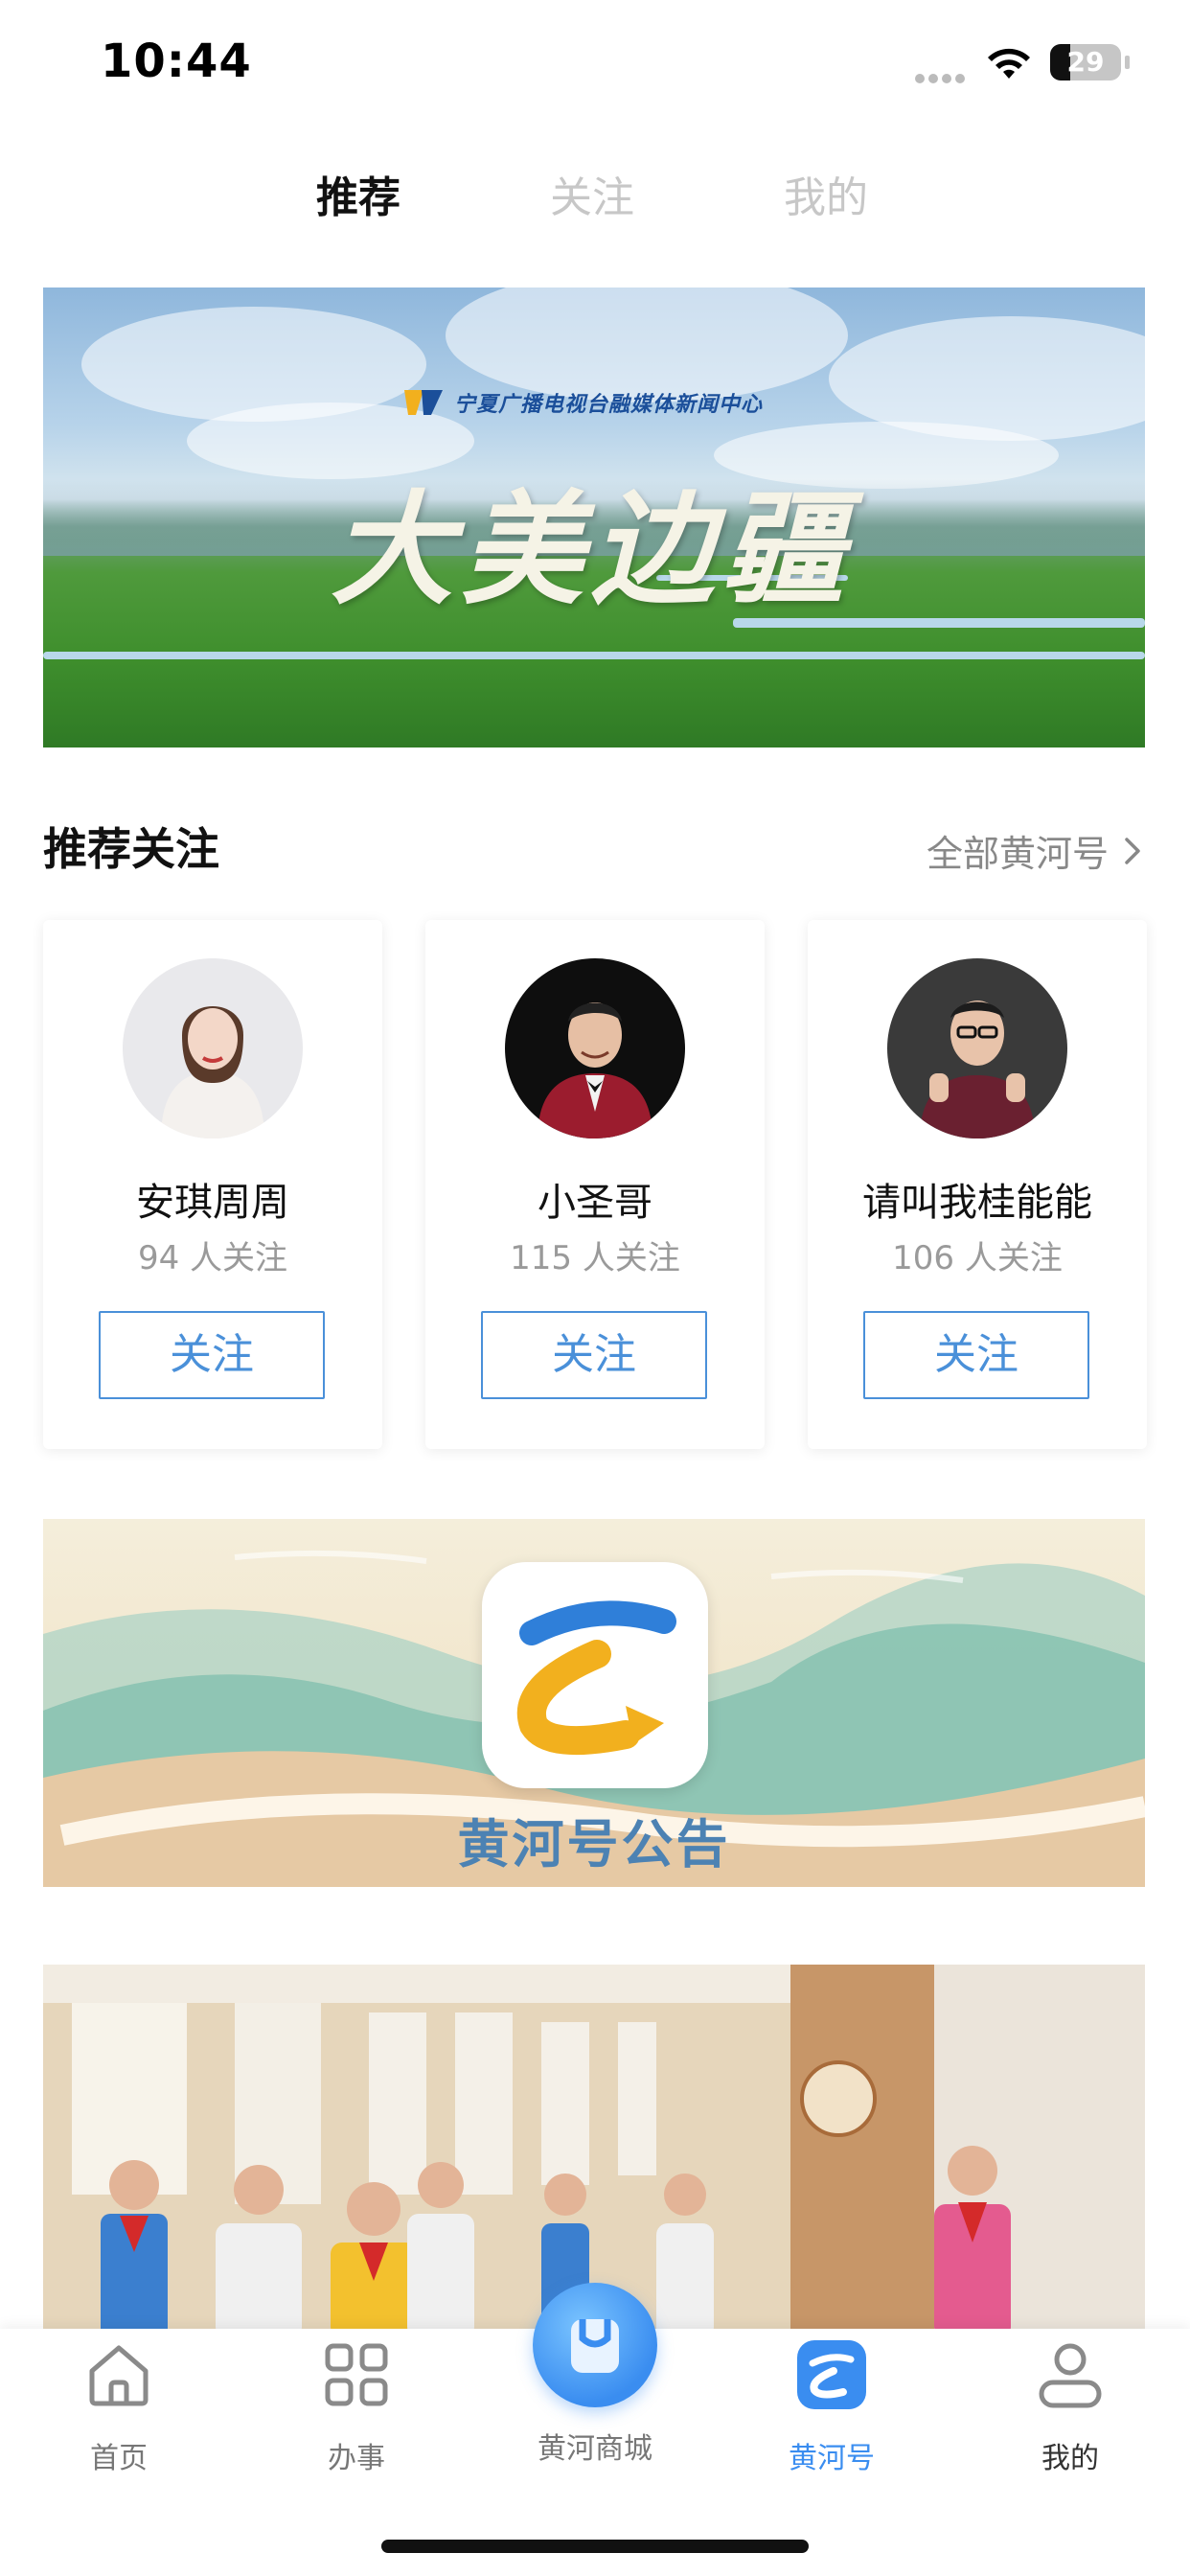  I want to click on follower-count: 94 人关注, so click(213, 1258).